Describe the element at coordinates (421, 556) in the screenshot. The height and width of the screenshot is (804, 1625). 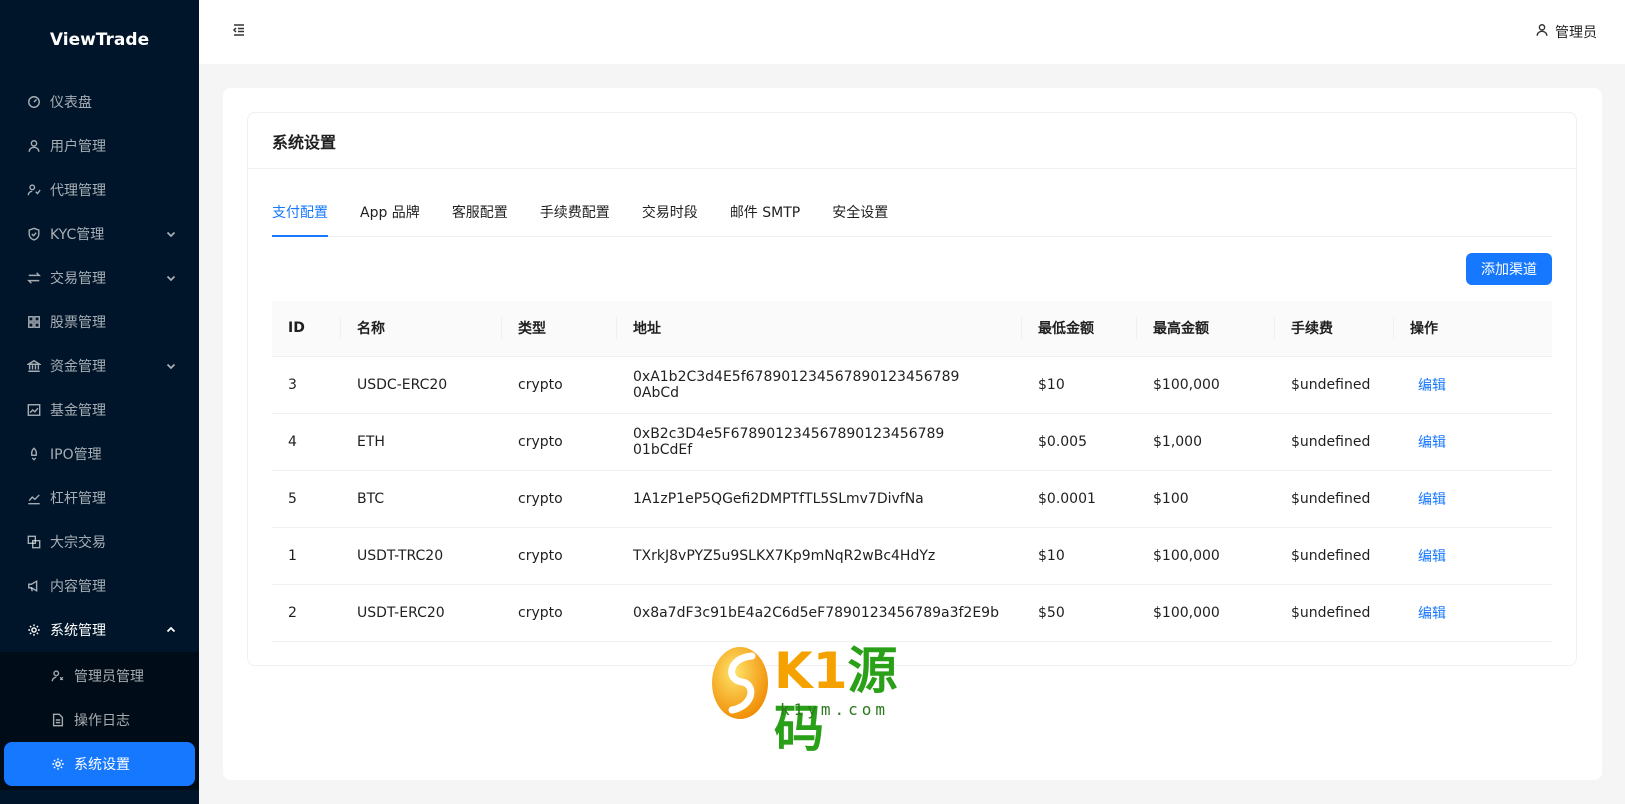
I see `table-cell: USDT-TRC20` at that location.